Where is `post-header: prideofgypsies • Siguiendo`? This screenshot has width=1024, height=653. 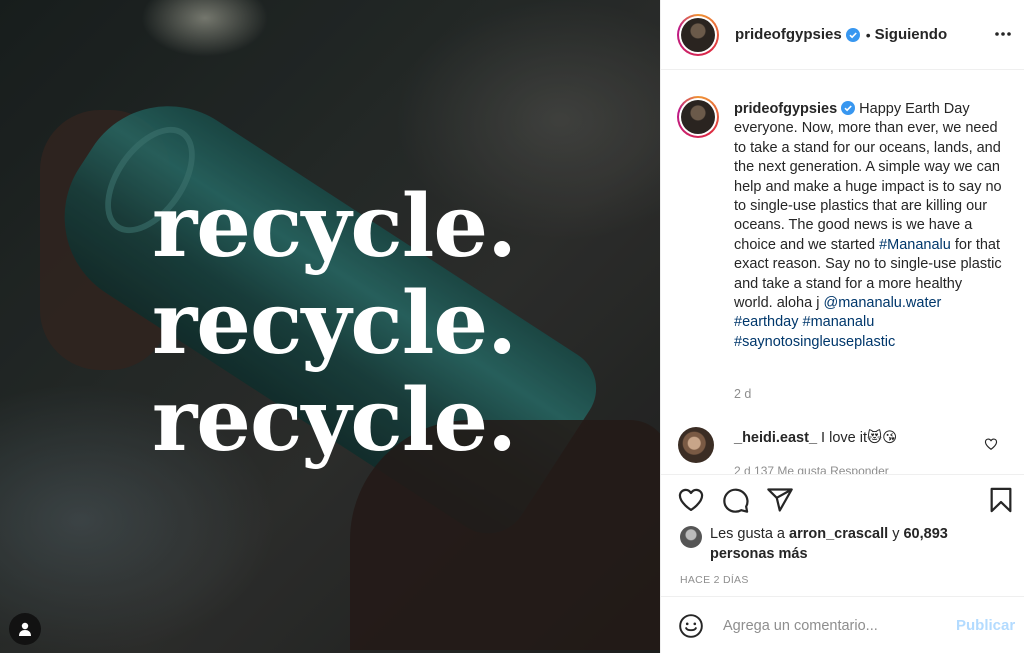
post-header: prideofgypsies • Siguiendo is located at coordinates (842, 35).